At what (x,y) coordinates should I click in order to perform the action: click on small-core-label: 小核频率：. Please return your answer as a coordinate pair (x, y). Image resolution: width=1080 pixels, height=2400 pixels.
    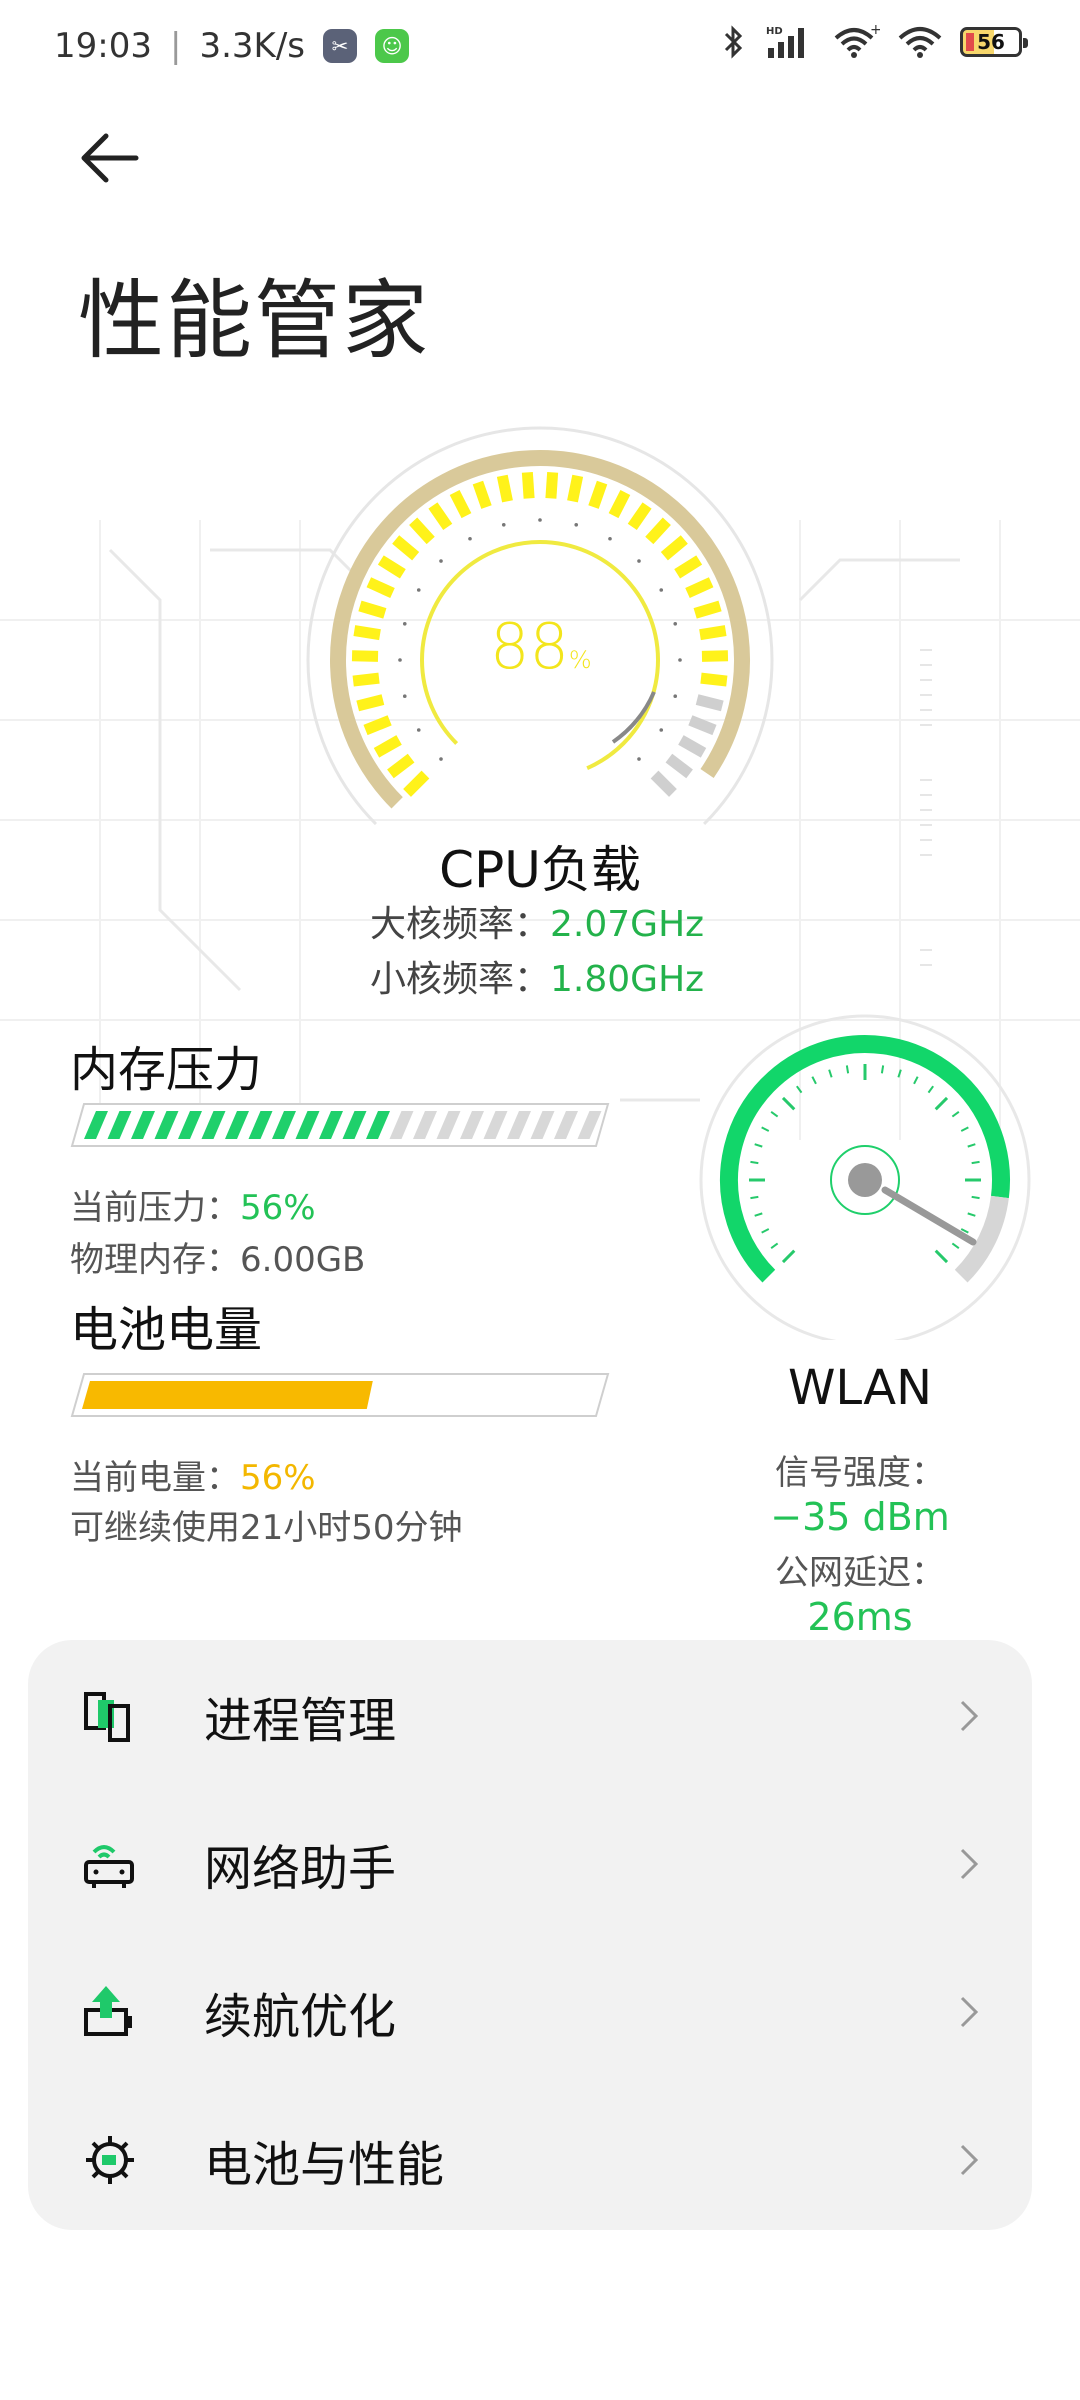
    Looking at the image, I should click on (460, 979).